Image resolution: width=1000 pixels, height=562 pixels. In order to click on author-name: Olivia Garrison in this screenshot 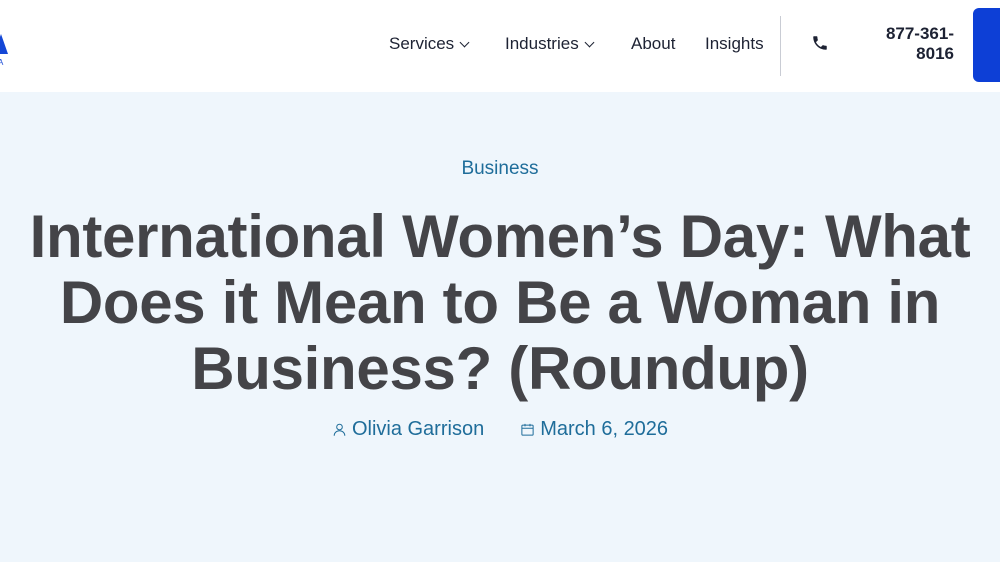, I will do `click(418, 429)`.